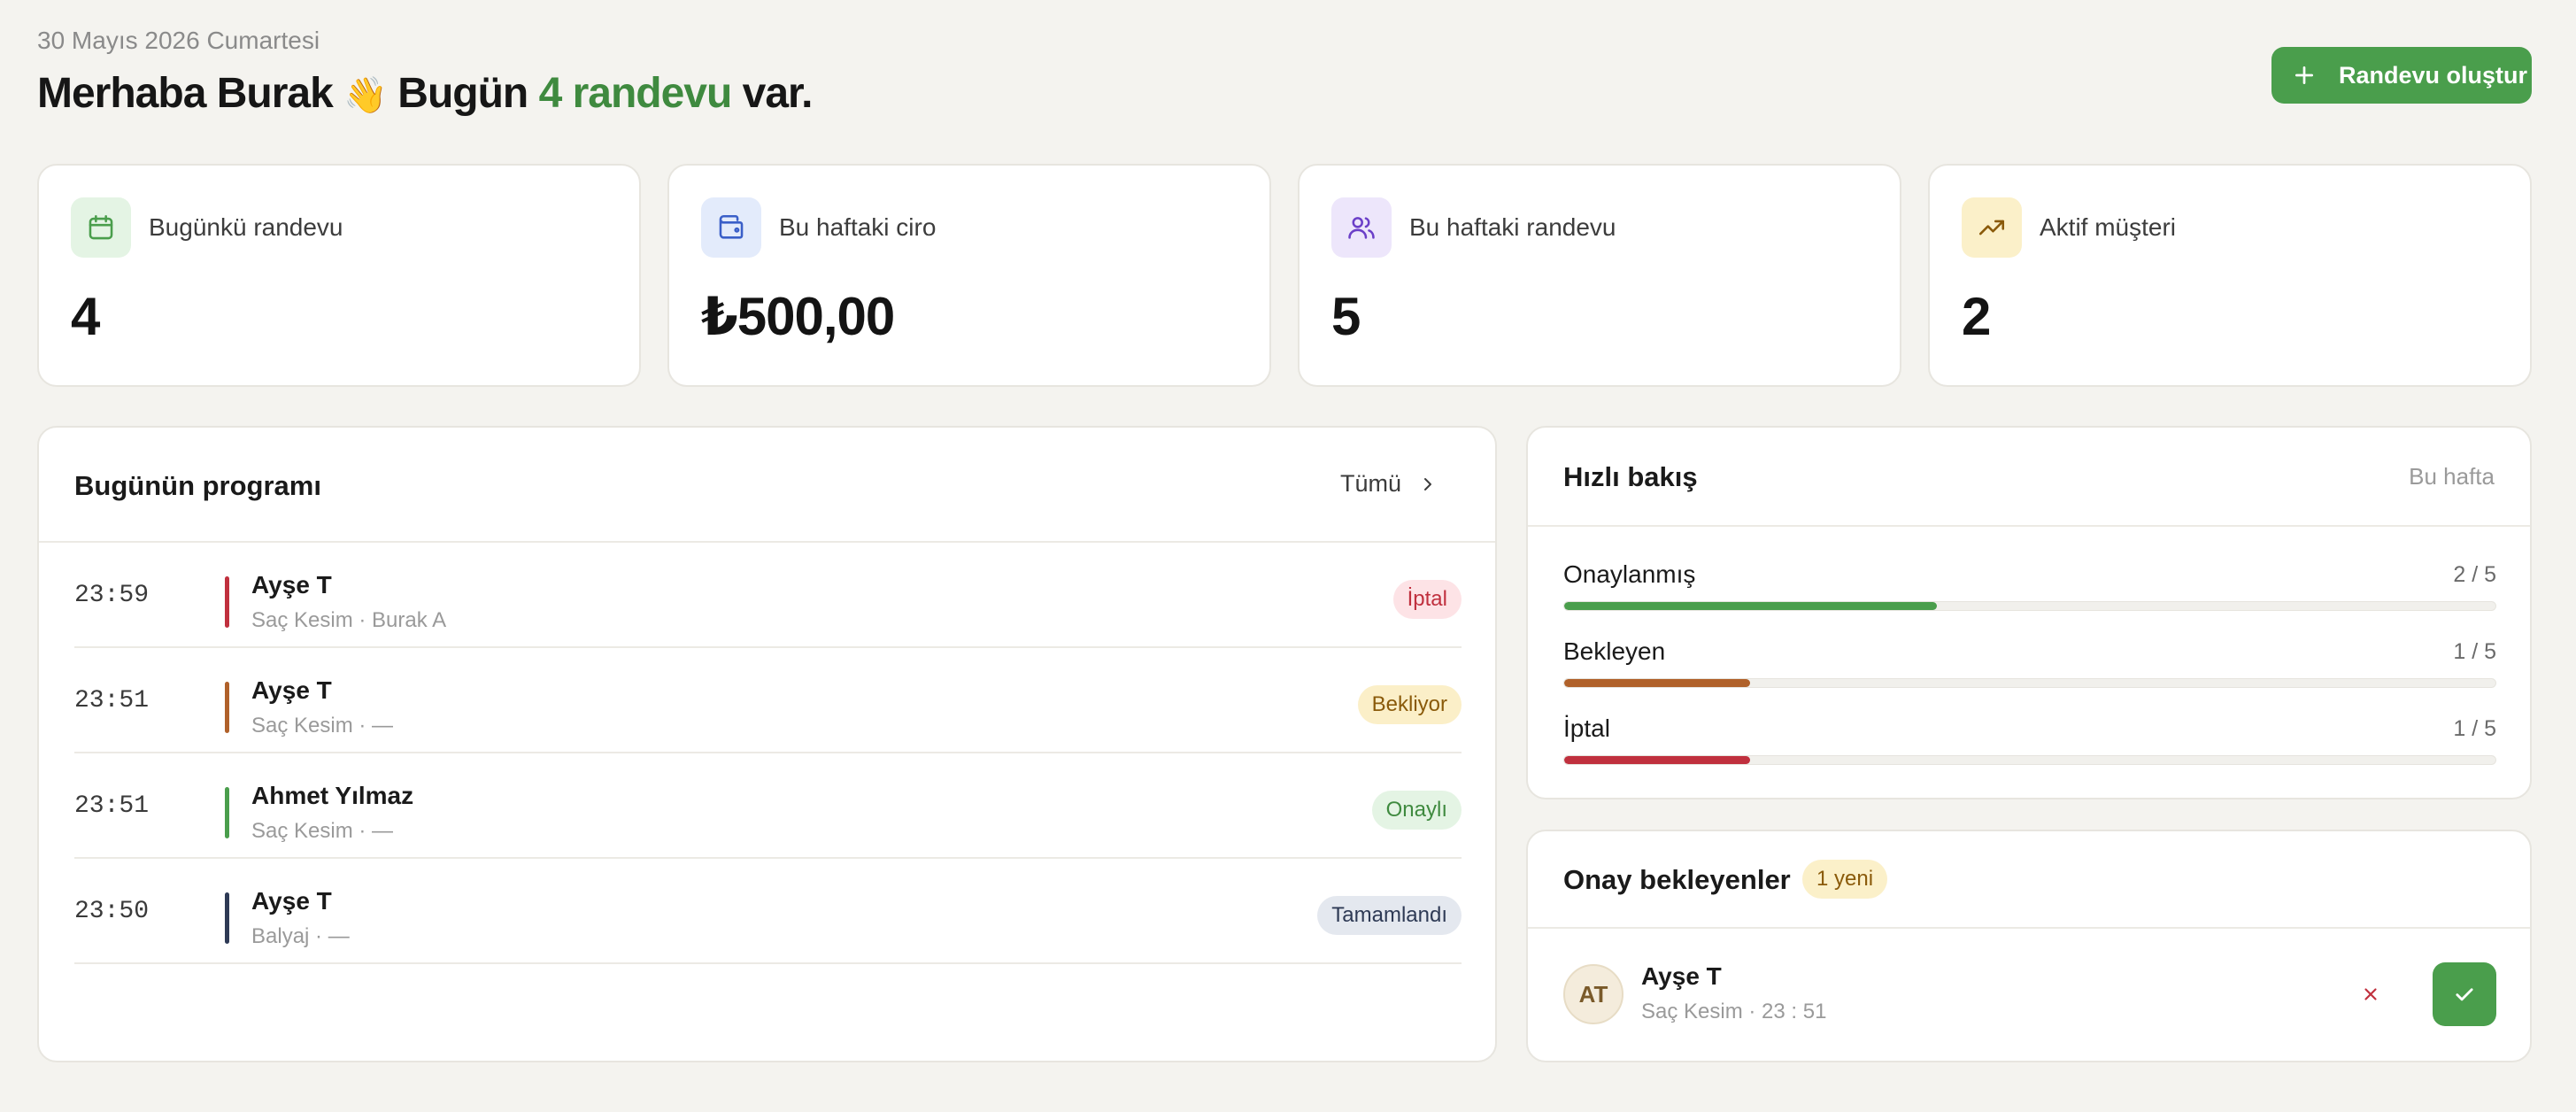 The image size is (2576, 1112). Describe the element at coordinates (768, 596) in the screenshot. I see `appointment-row: 23:59 Ayşe T Saç Kesim · Burak A İptal` at that location.